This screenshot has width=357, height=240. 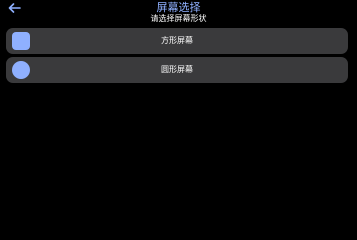 I want to click on square-screen-label: 方形屏幕, so click(x=177, y=40).